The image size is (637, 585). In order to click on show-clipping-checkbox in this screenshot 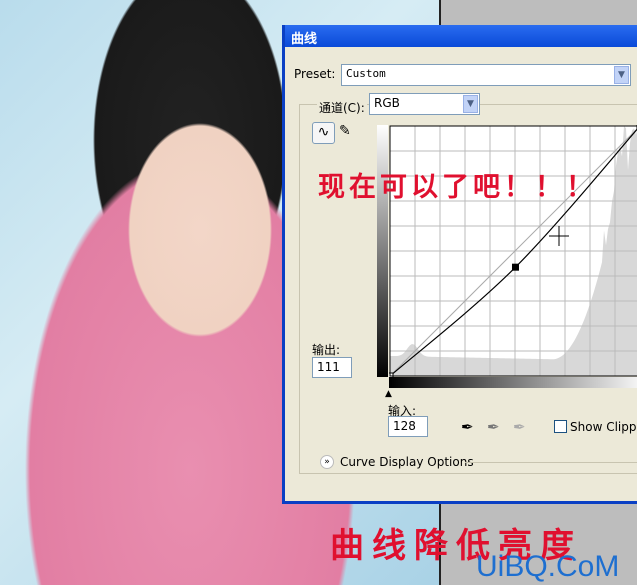, I will do `click(560, 426)`.